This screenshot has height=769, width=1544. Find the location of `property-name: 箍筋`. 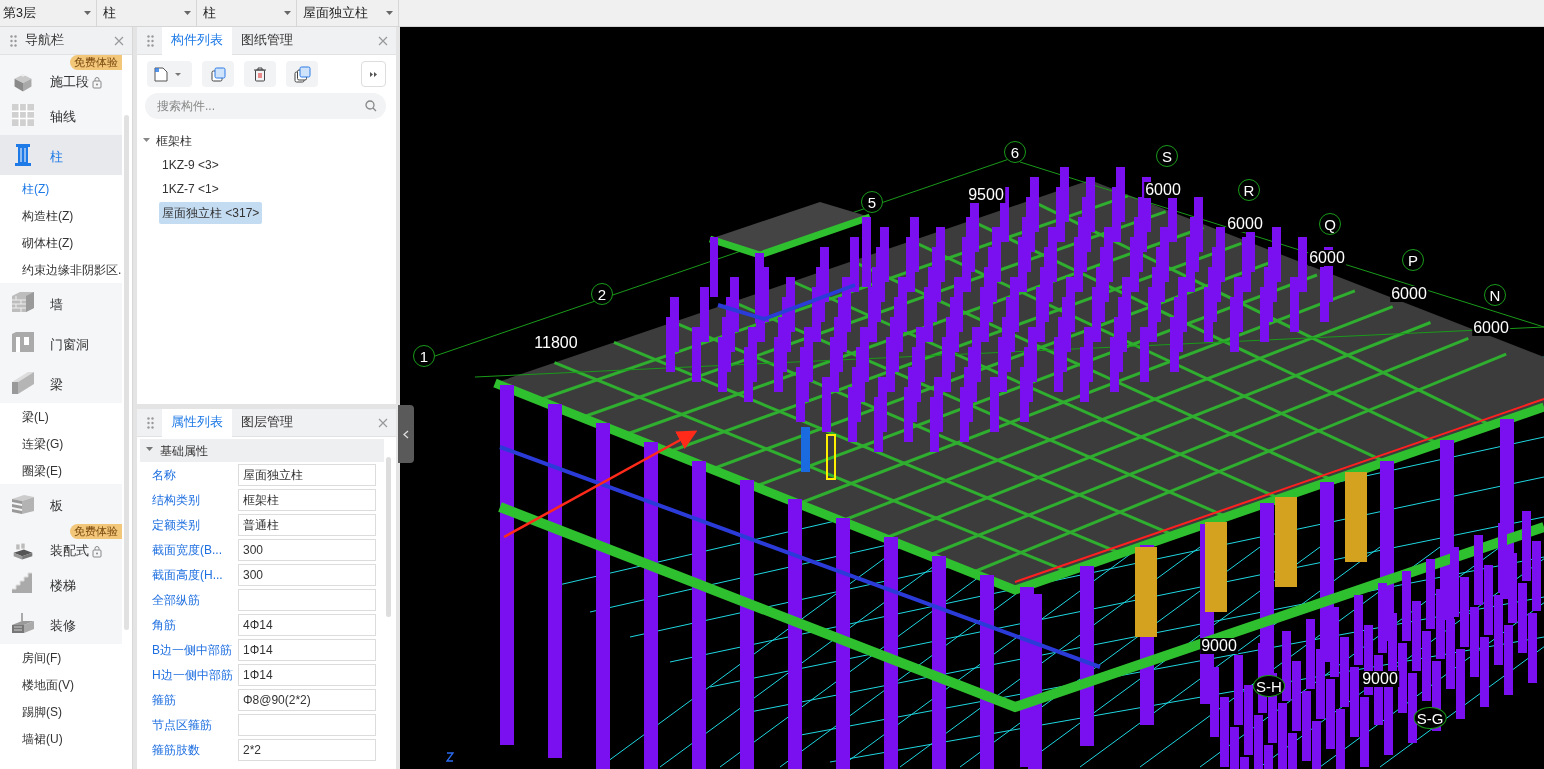

property-name: 箍筋 is located at coordinates (164, 700).